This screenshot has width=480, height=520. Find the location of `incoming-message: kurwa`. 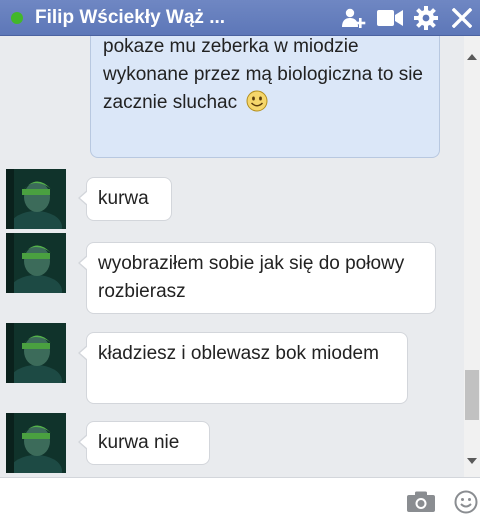

incoming-message: kurwa is located at coordinates (125, 199).